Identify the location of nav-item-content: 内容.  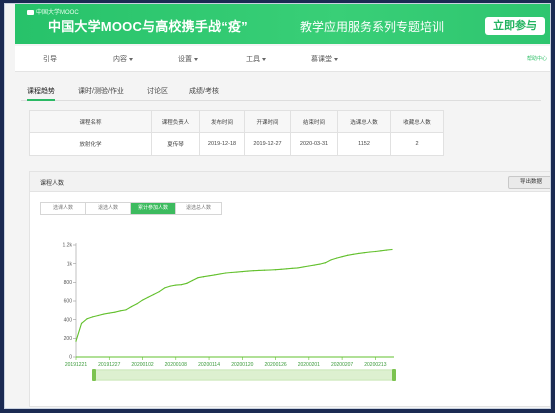
(123, 59).